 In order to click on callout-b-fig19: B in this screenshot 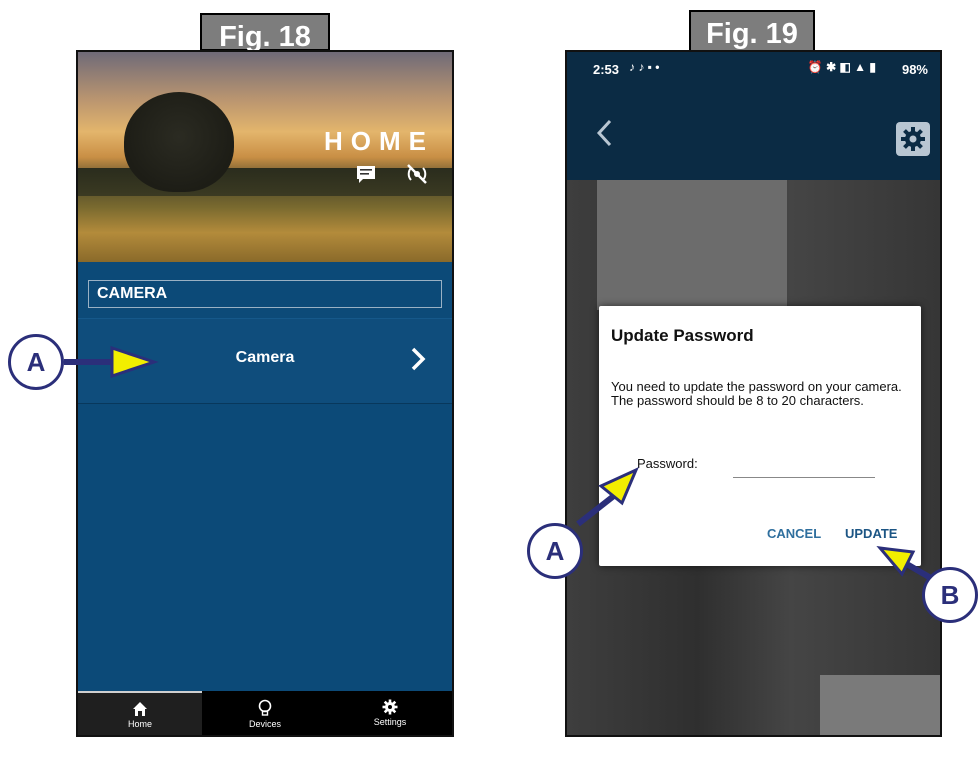, I will do `click(950, 595)`.